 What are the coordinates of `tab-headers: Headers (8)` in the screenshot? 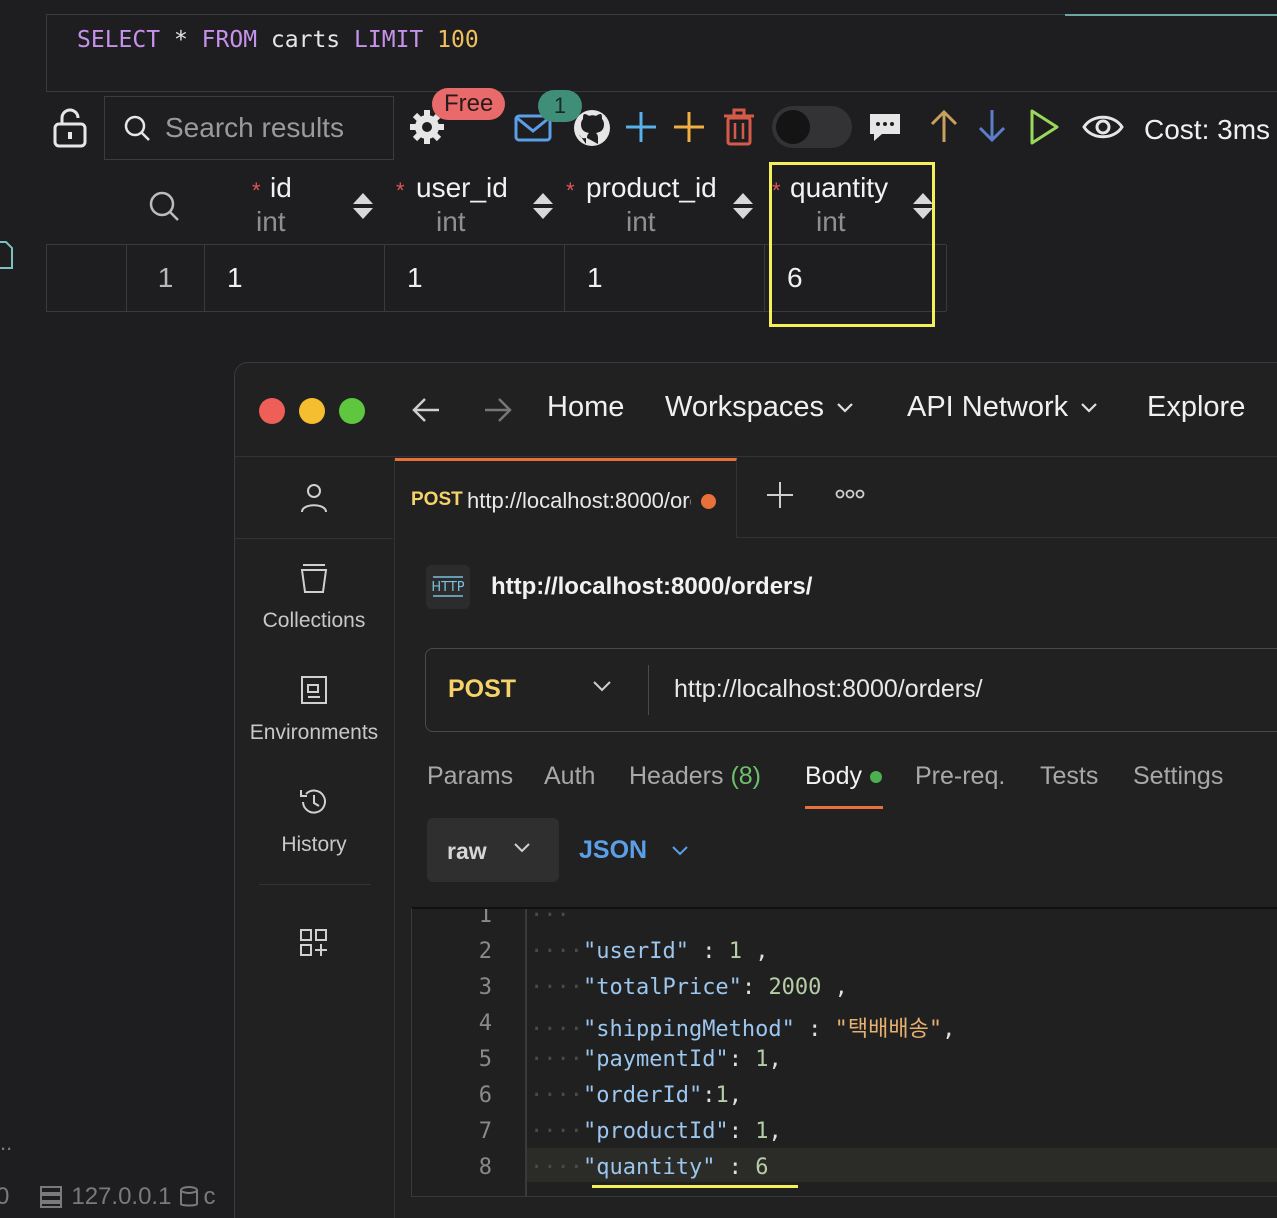 It's located at (695, 776).